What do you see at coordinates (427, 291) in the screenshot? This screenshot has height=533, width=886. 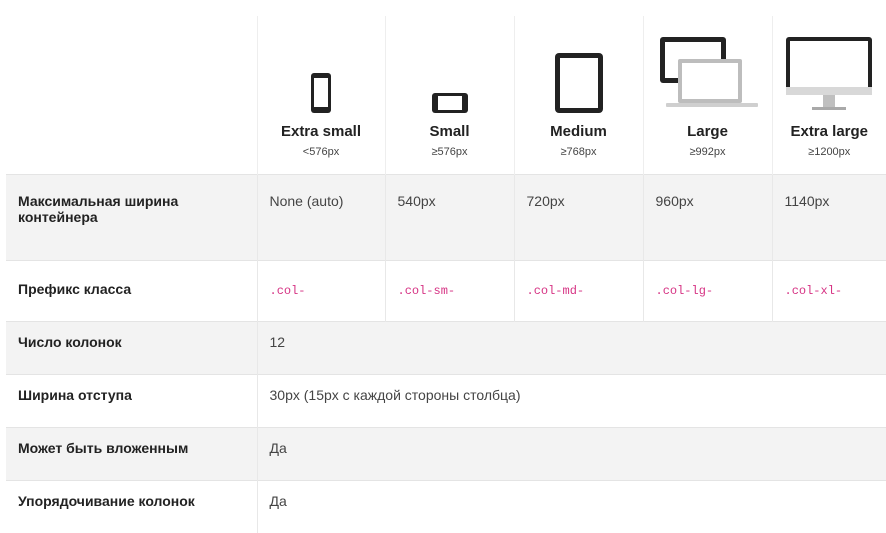 I see `class-prefix-code: .col-sm-` at bounding box center [427, 291].